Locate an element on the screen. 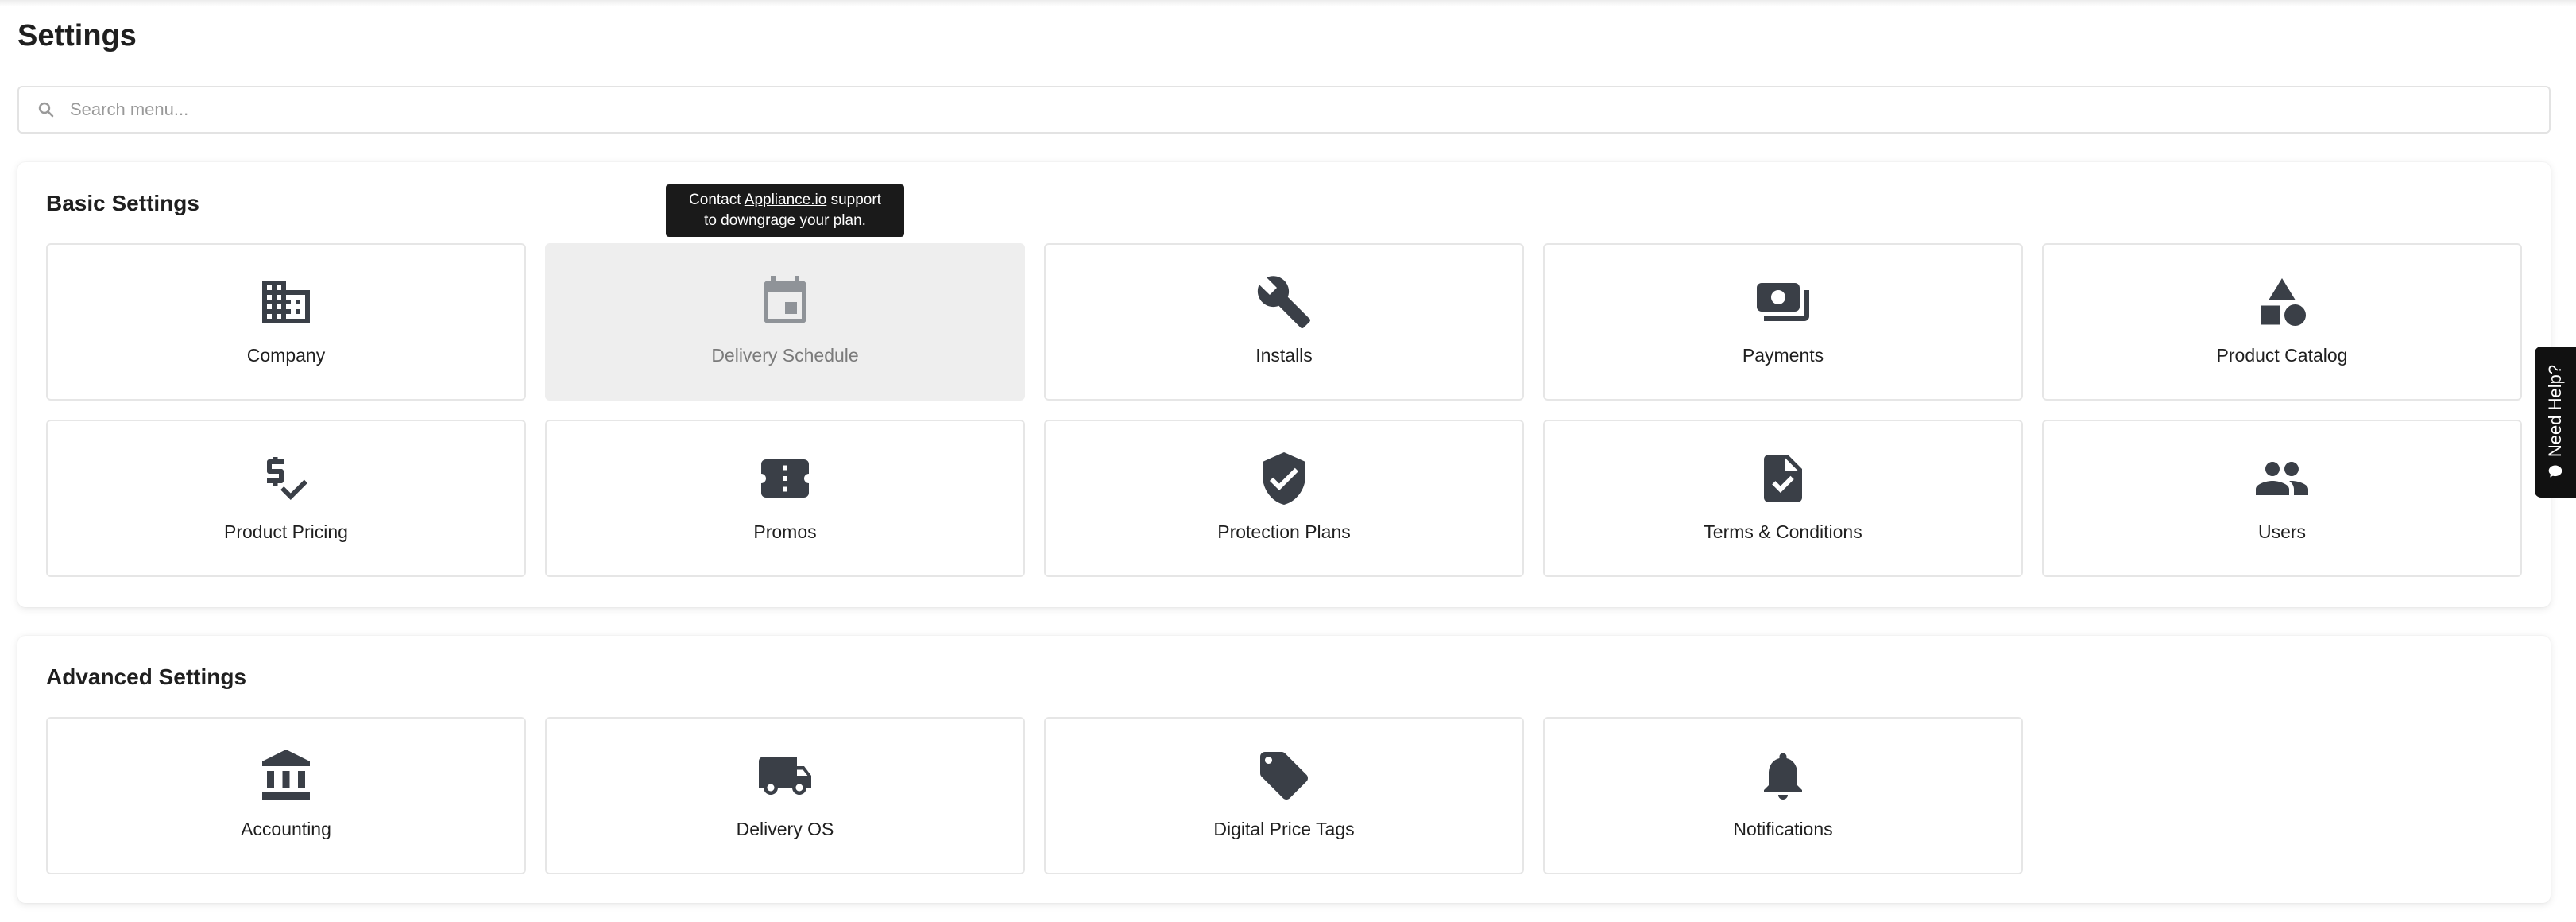 The image size is (2576, 922). tile-payments: Payments is located at coordinates (1783, 322).